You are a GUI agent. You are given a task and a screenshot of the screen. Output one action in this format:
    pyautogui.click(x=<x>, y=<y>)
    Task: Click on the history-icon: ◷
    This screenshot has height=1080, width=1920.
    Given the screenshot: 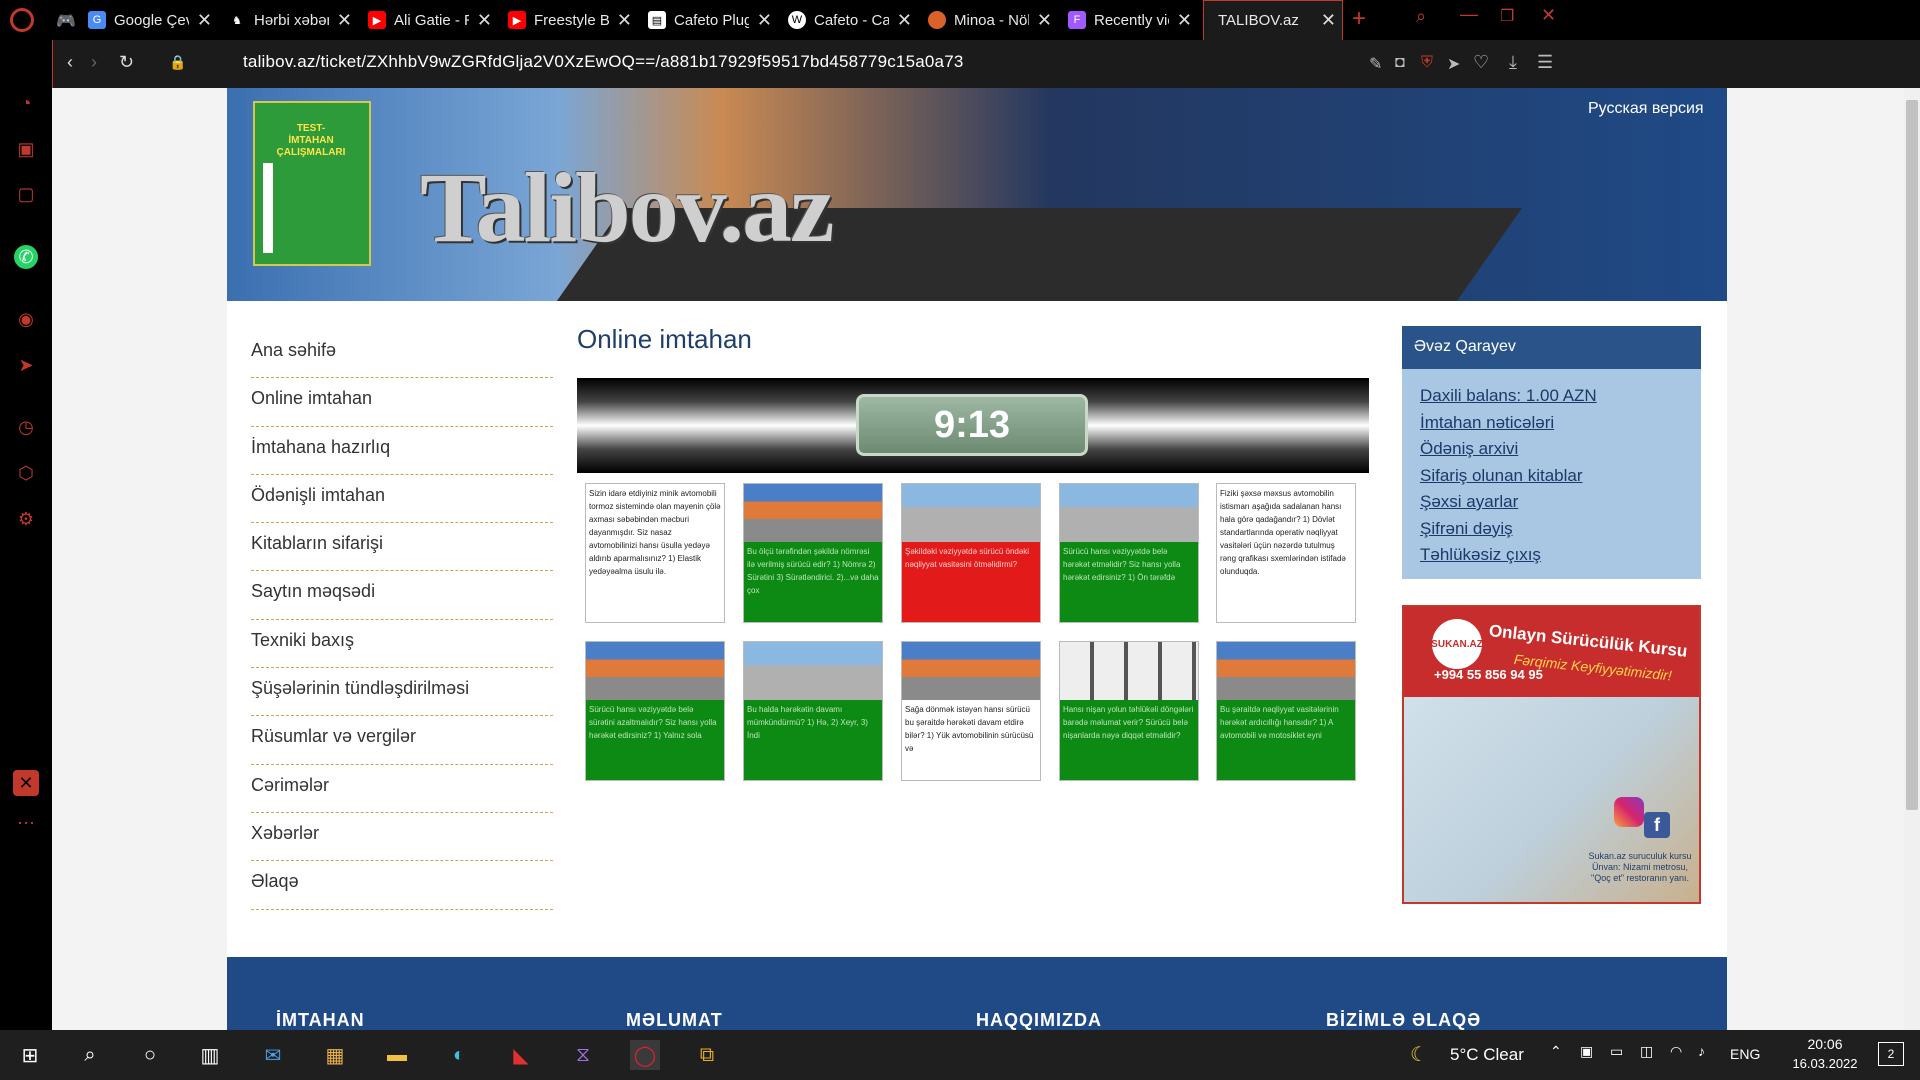 What is the action you would take?
    pyautogui.click(x=26, y=427)
    